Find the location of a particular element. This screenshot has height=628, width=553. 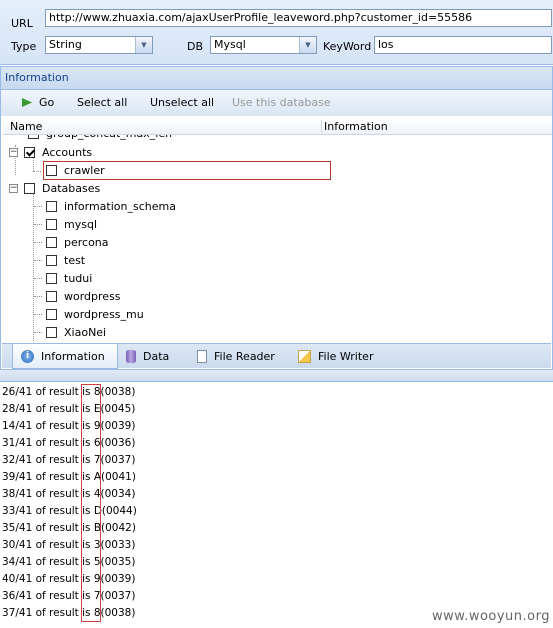

url-label: URL is located at coordinates (22, 23).